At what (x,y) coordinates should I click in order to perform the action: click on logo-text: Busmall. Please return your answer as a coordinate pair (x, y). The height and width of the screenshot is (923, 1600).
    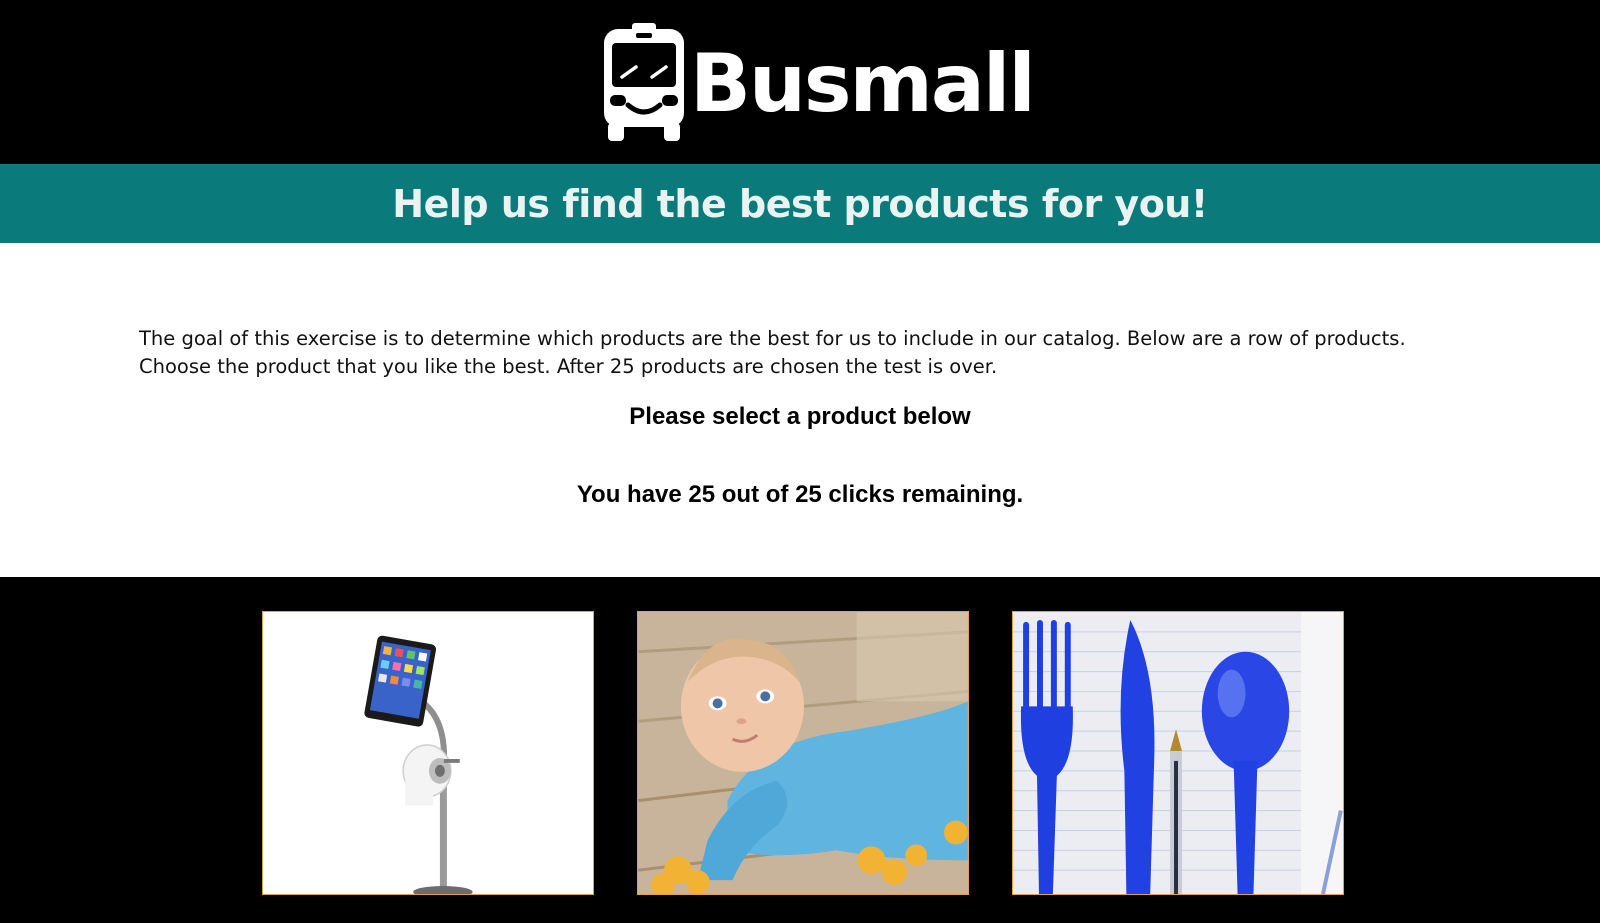
    Looking at the image, I should click on (863, 83).